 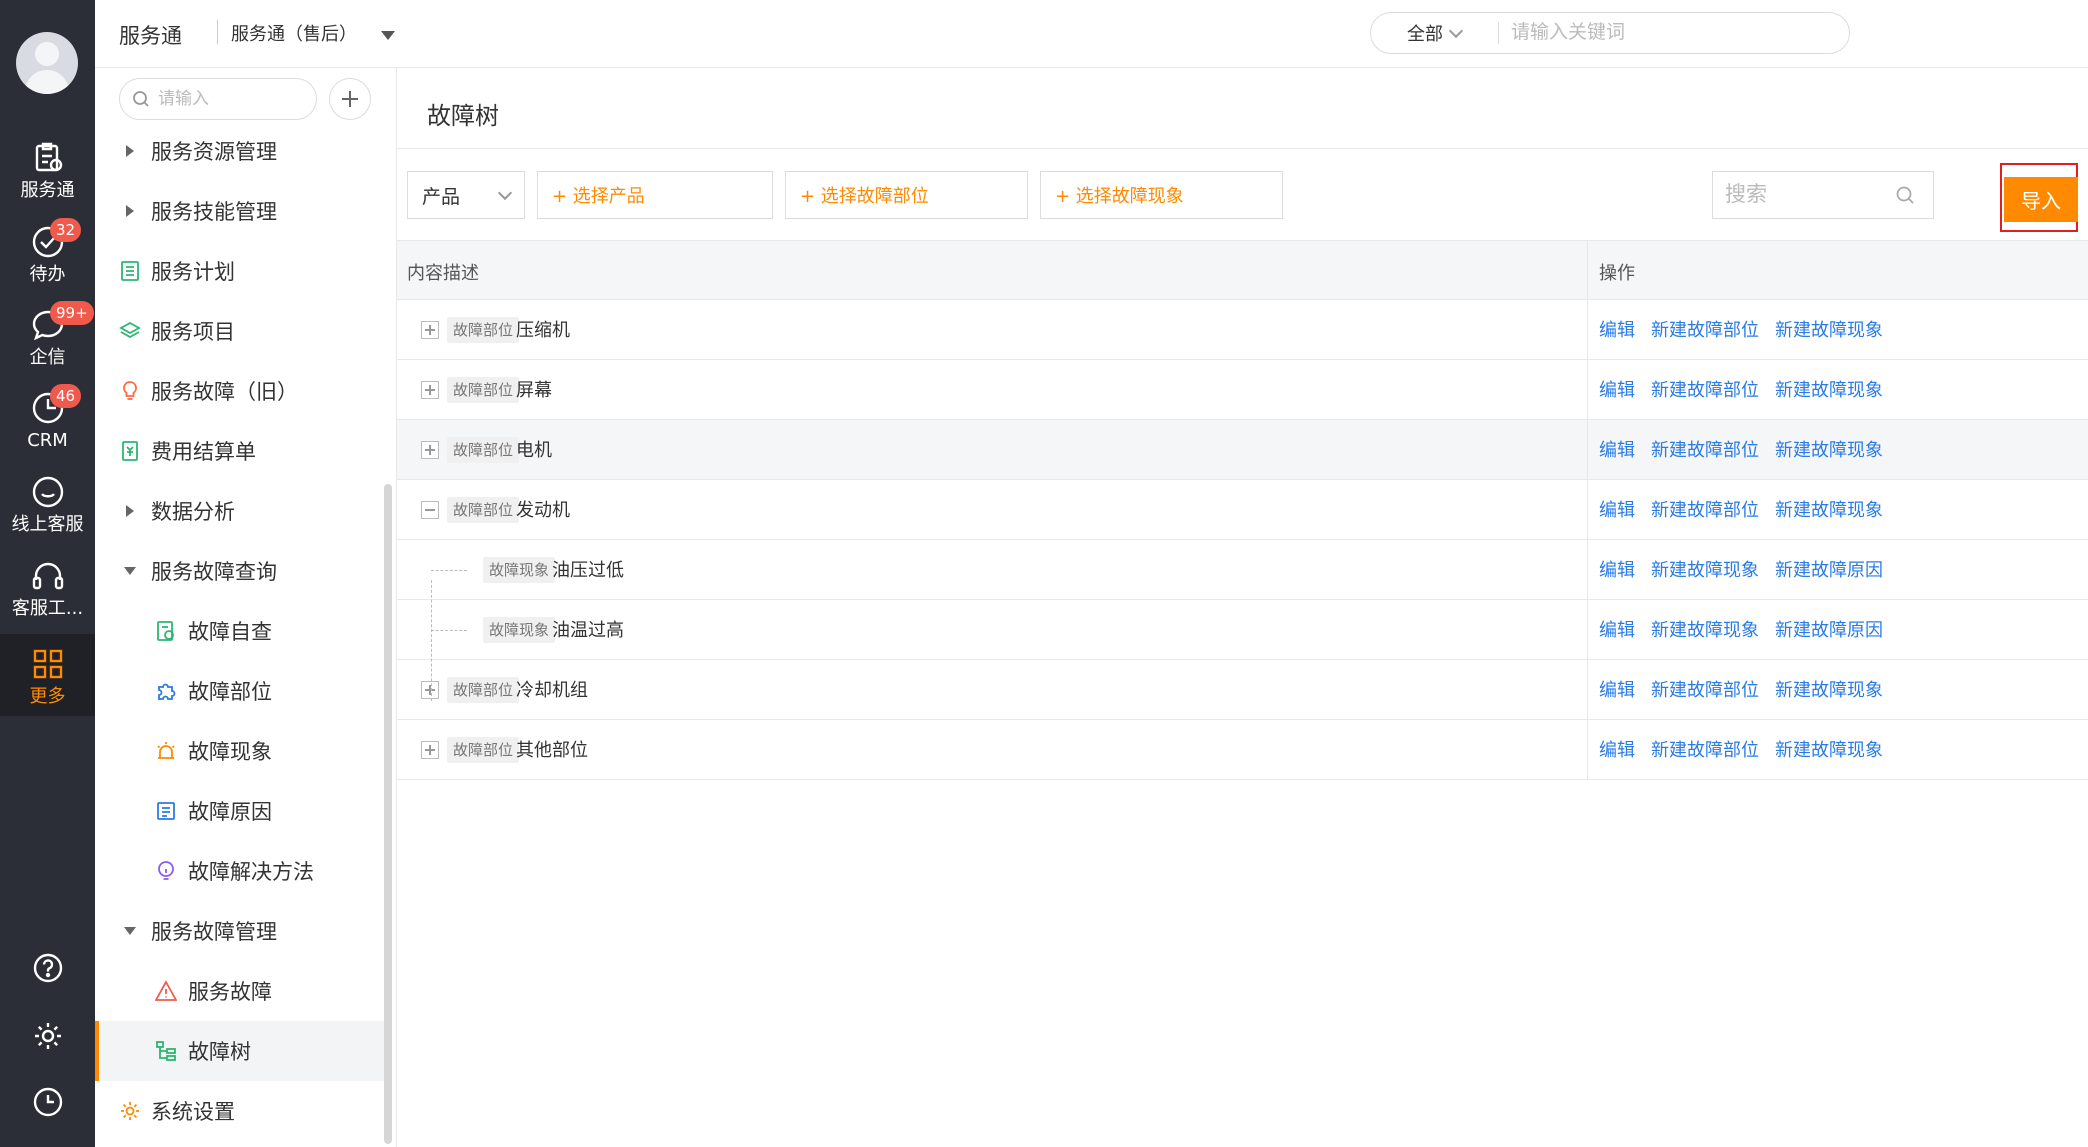 I want to click on table-row: 故障现象 油压过低 编辑 新建故障现象 新建故障原因, so click(x=1242, y=570).